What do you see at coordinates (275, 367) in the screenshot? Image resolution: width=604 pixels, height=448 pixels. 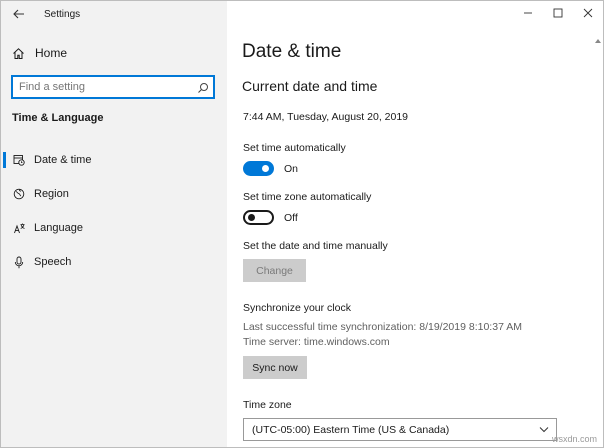 I see `sync-now-button: Sync now` at bounding box center [275, 367].